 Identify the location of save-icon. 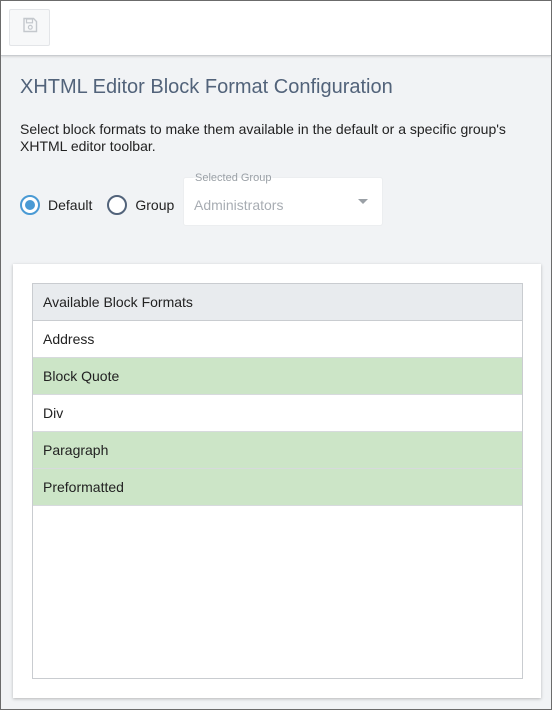
(30, 27).